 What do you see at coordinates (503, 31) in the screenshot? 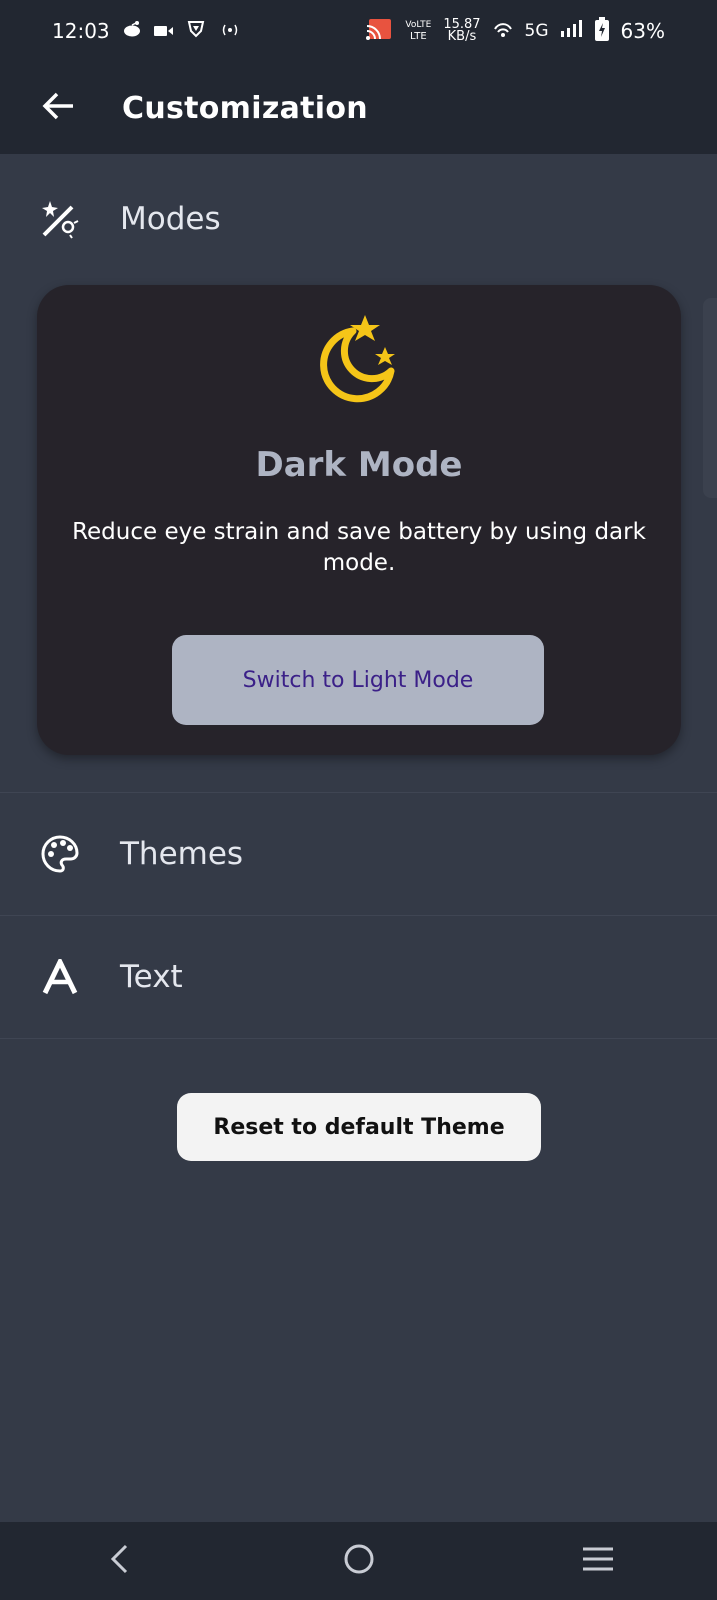
I see `wifi-icon` at bounding box center [503, 31].